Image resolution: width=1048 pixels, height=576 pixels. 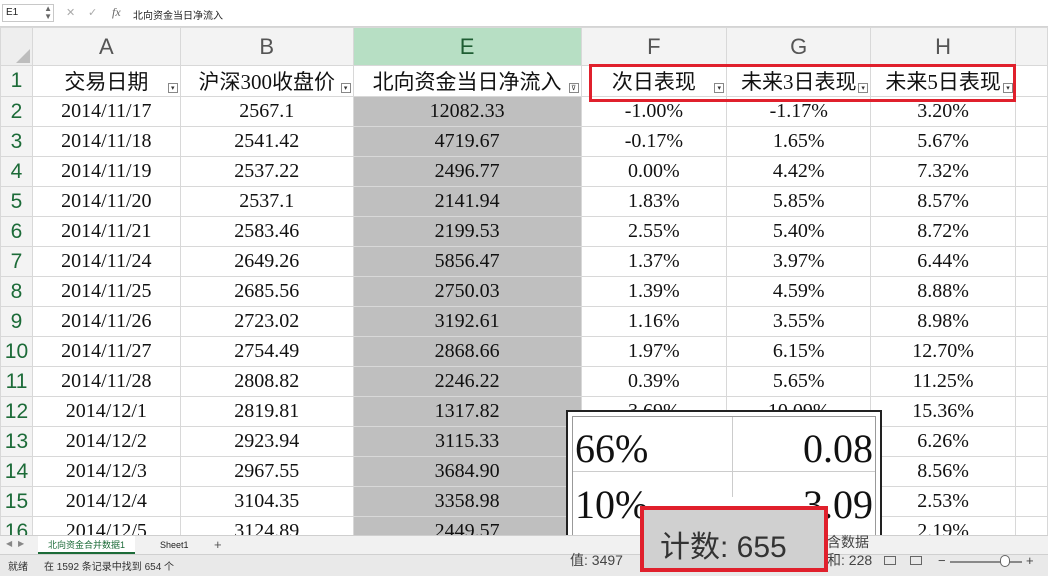 What do you see at coordinates (266, 471) in the screenshot?
I see `table-cell: 2967.55` at bounding box center [266, 471].